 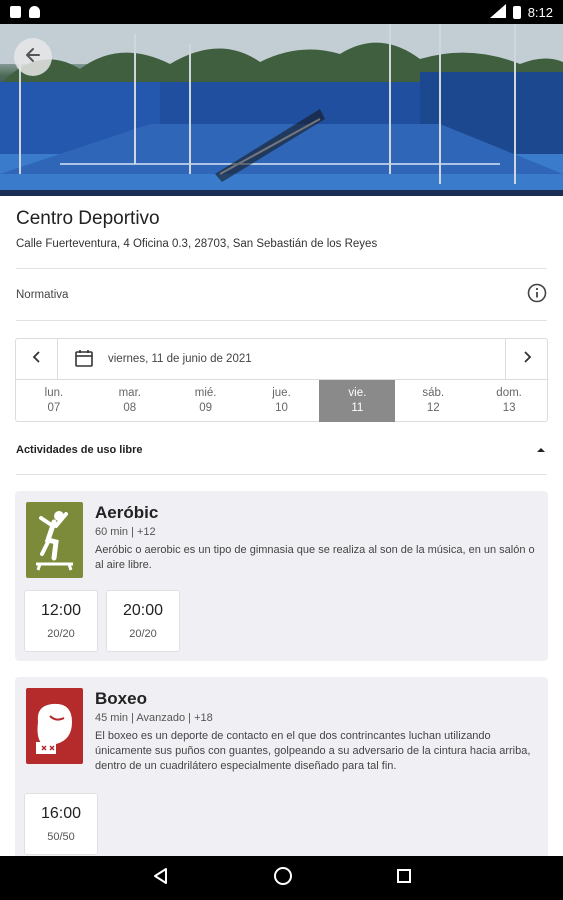 What do you see at coordinates (206, 401) in the screenshot?
I see `day-cell-wednesday: mié. 09` at bounding box center [206, 401].